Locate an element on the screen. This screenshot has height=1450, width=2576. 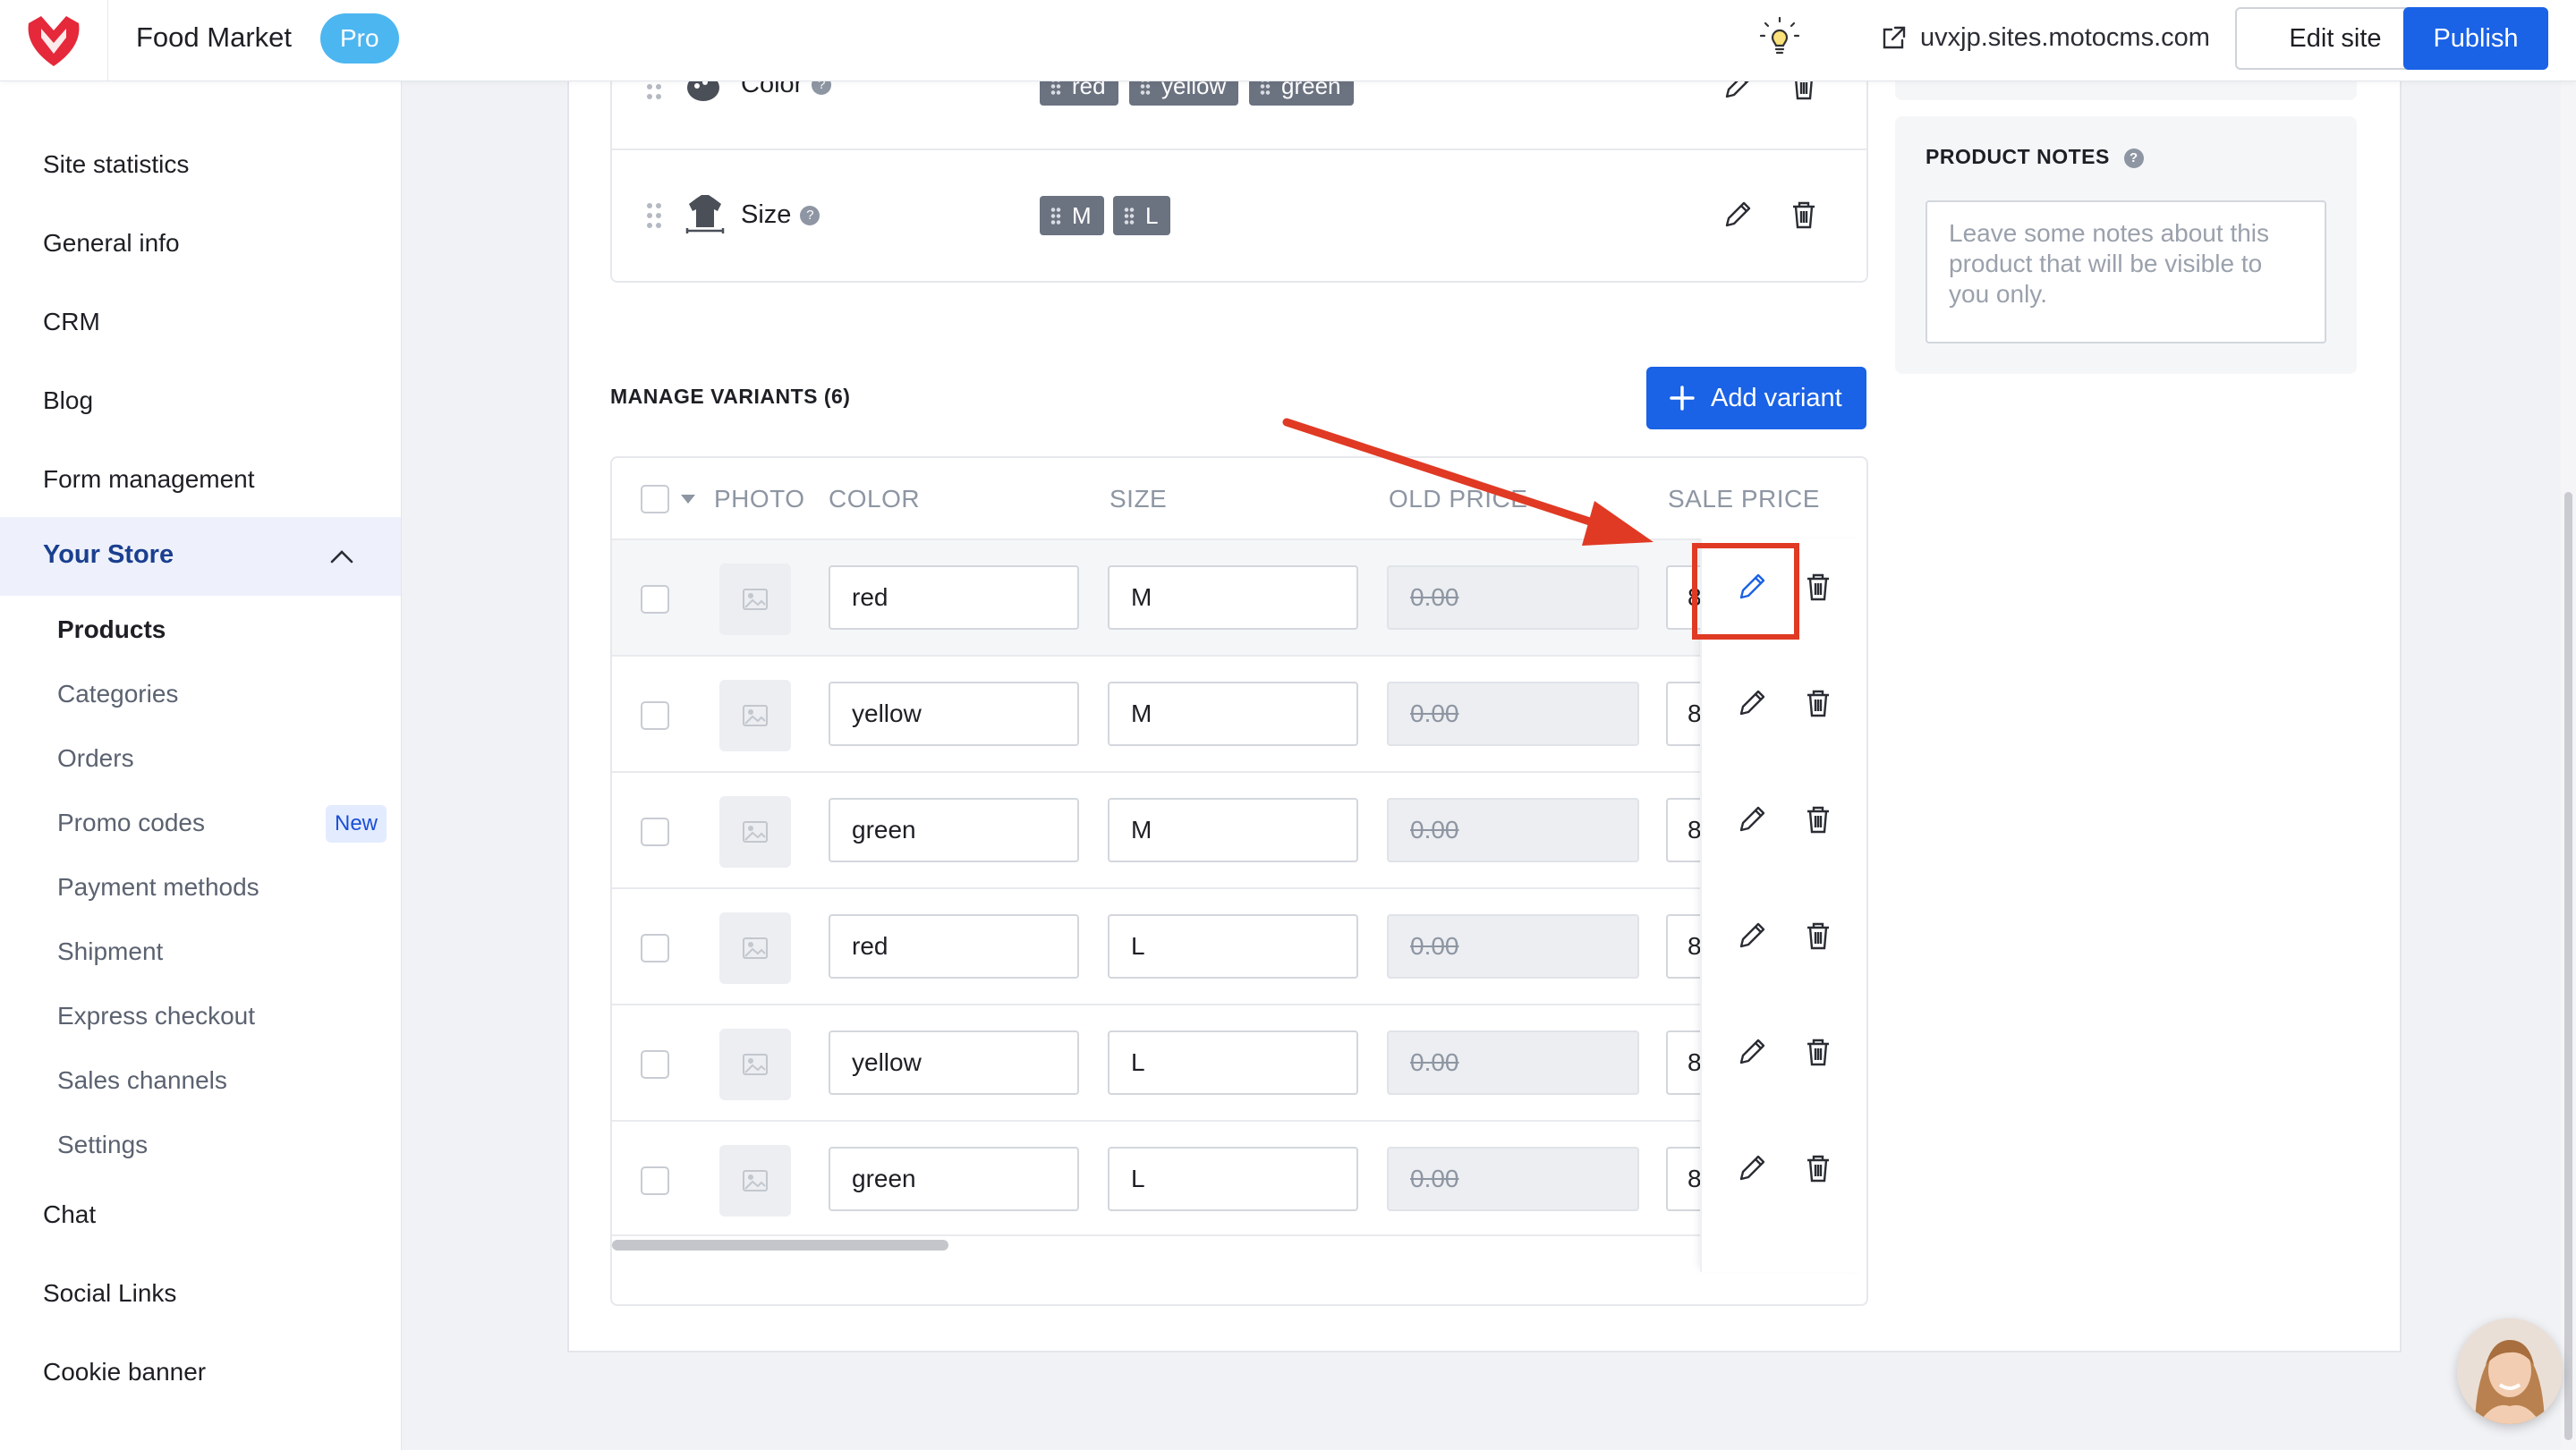
sidebar-subitem-orders: Orders is located at coordinates (95, 759).